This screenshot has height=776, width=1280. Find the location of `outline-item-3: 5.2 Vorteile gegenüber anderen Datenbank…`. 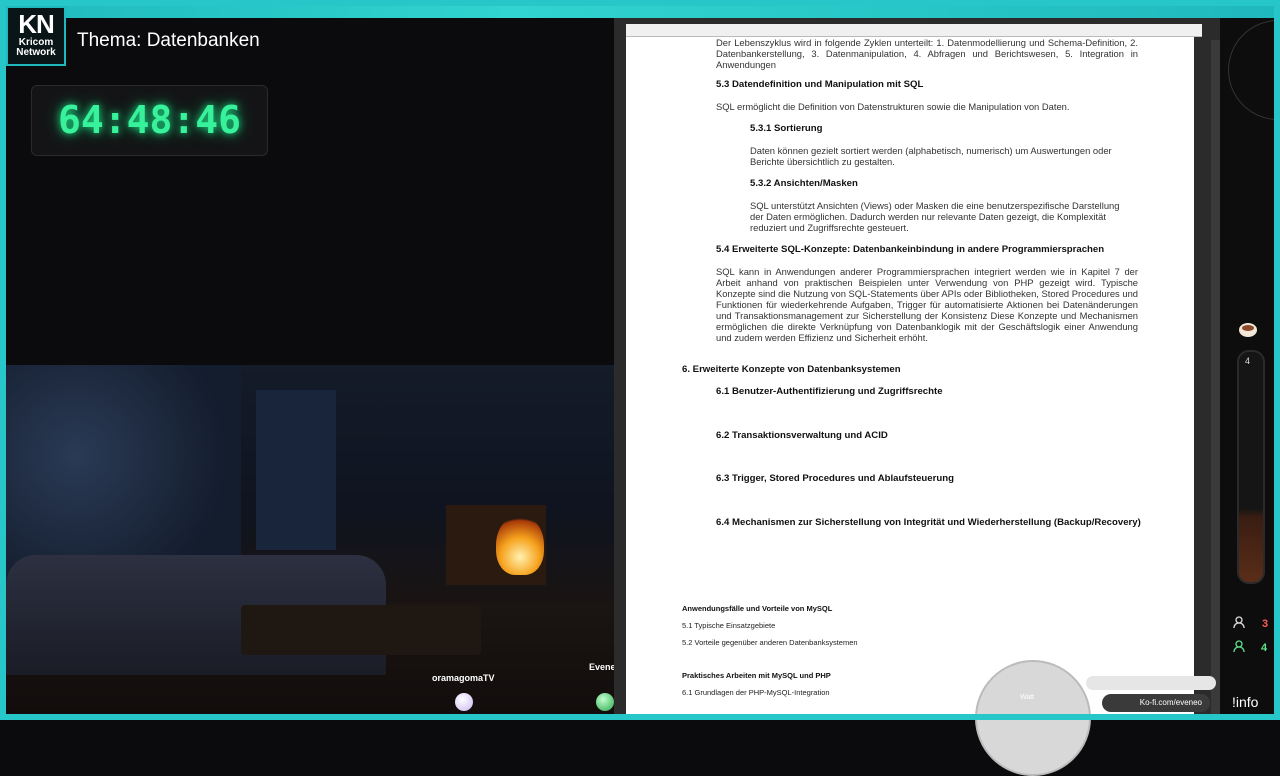

outline-item-3: 5.2 Vorteile gegenüber anderen Datenbank… is located at coordinates (770, 642).